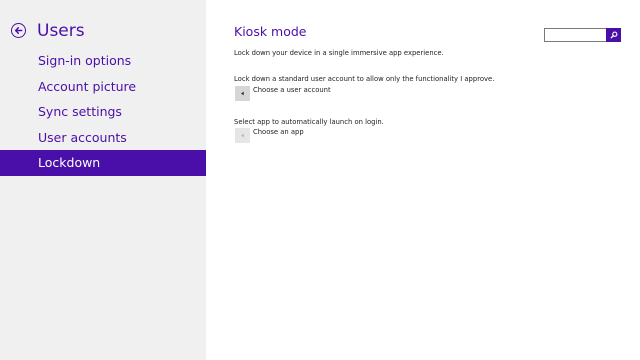  I want to click on search-button, so click(613, 35).